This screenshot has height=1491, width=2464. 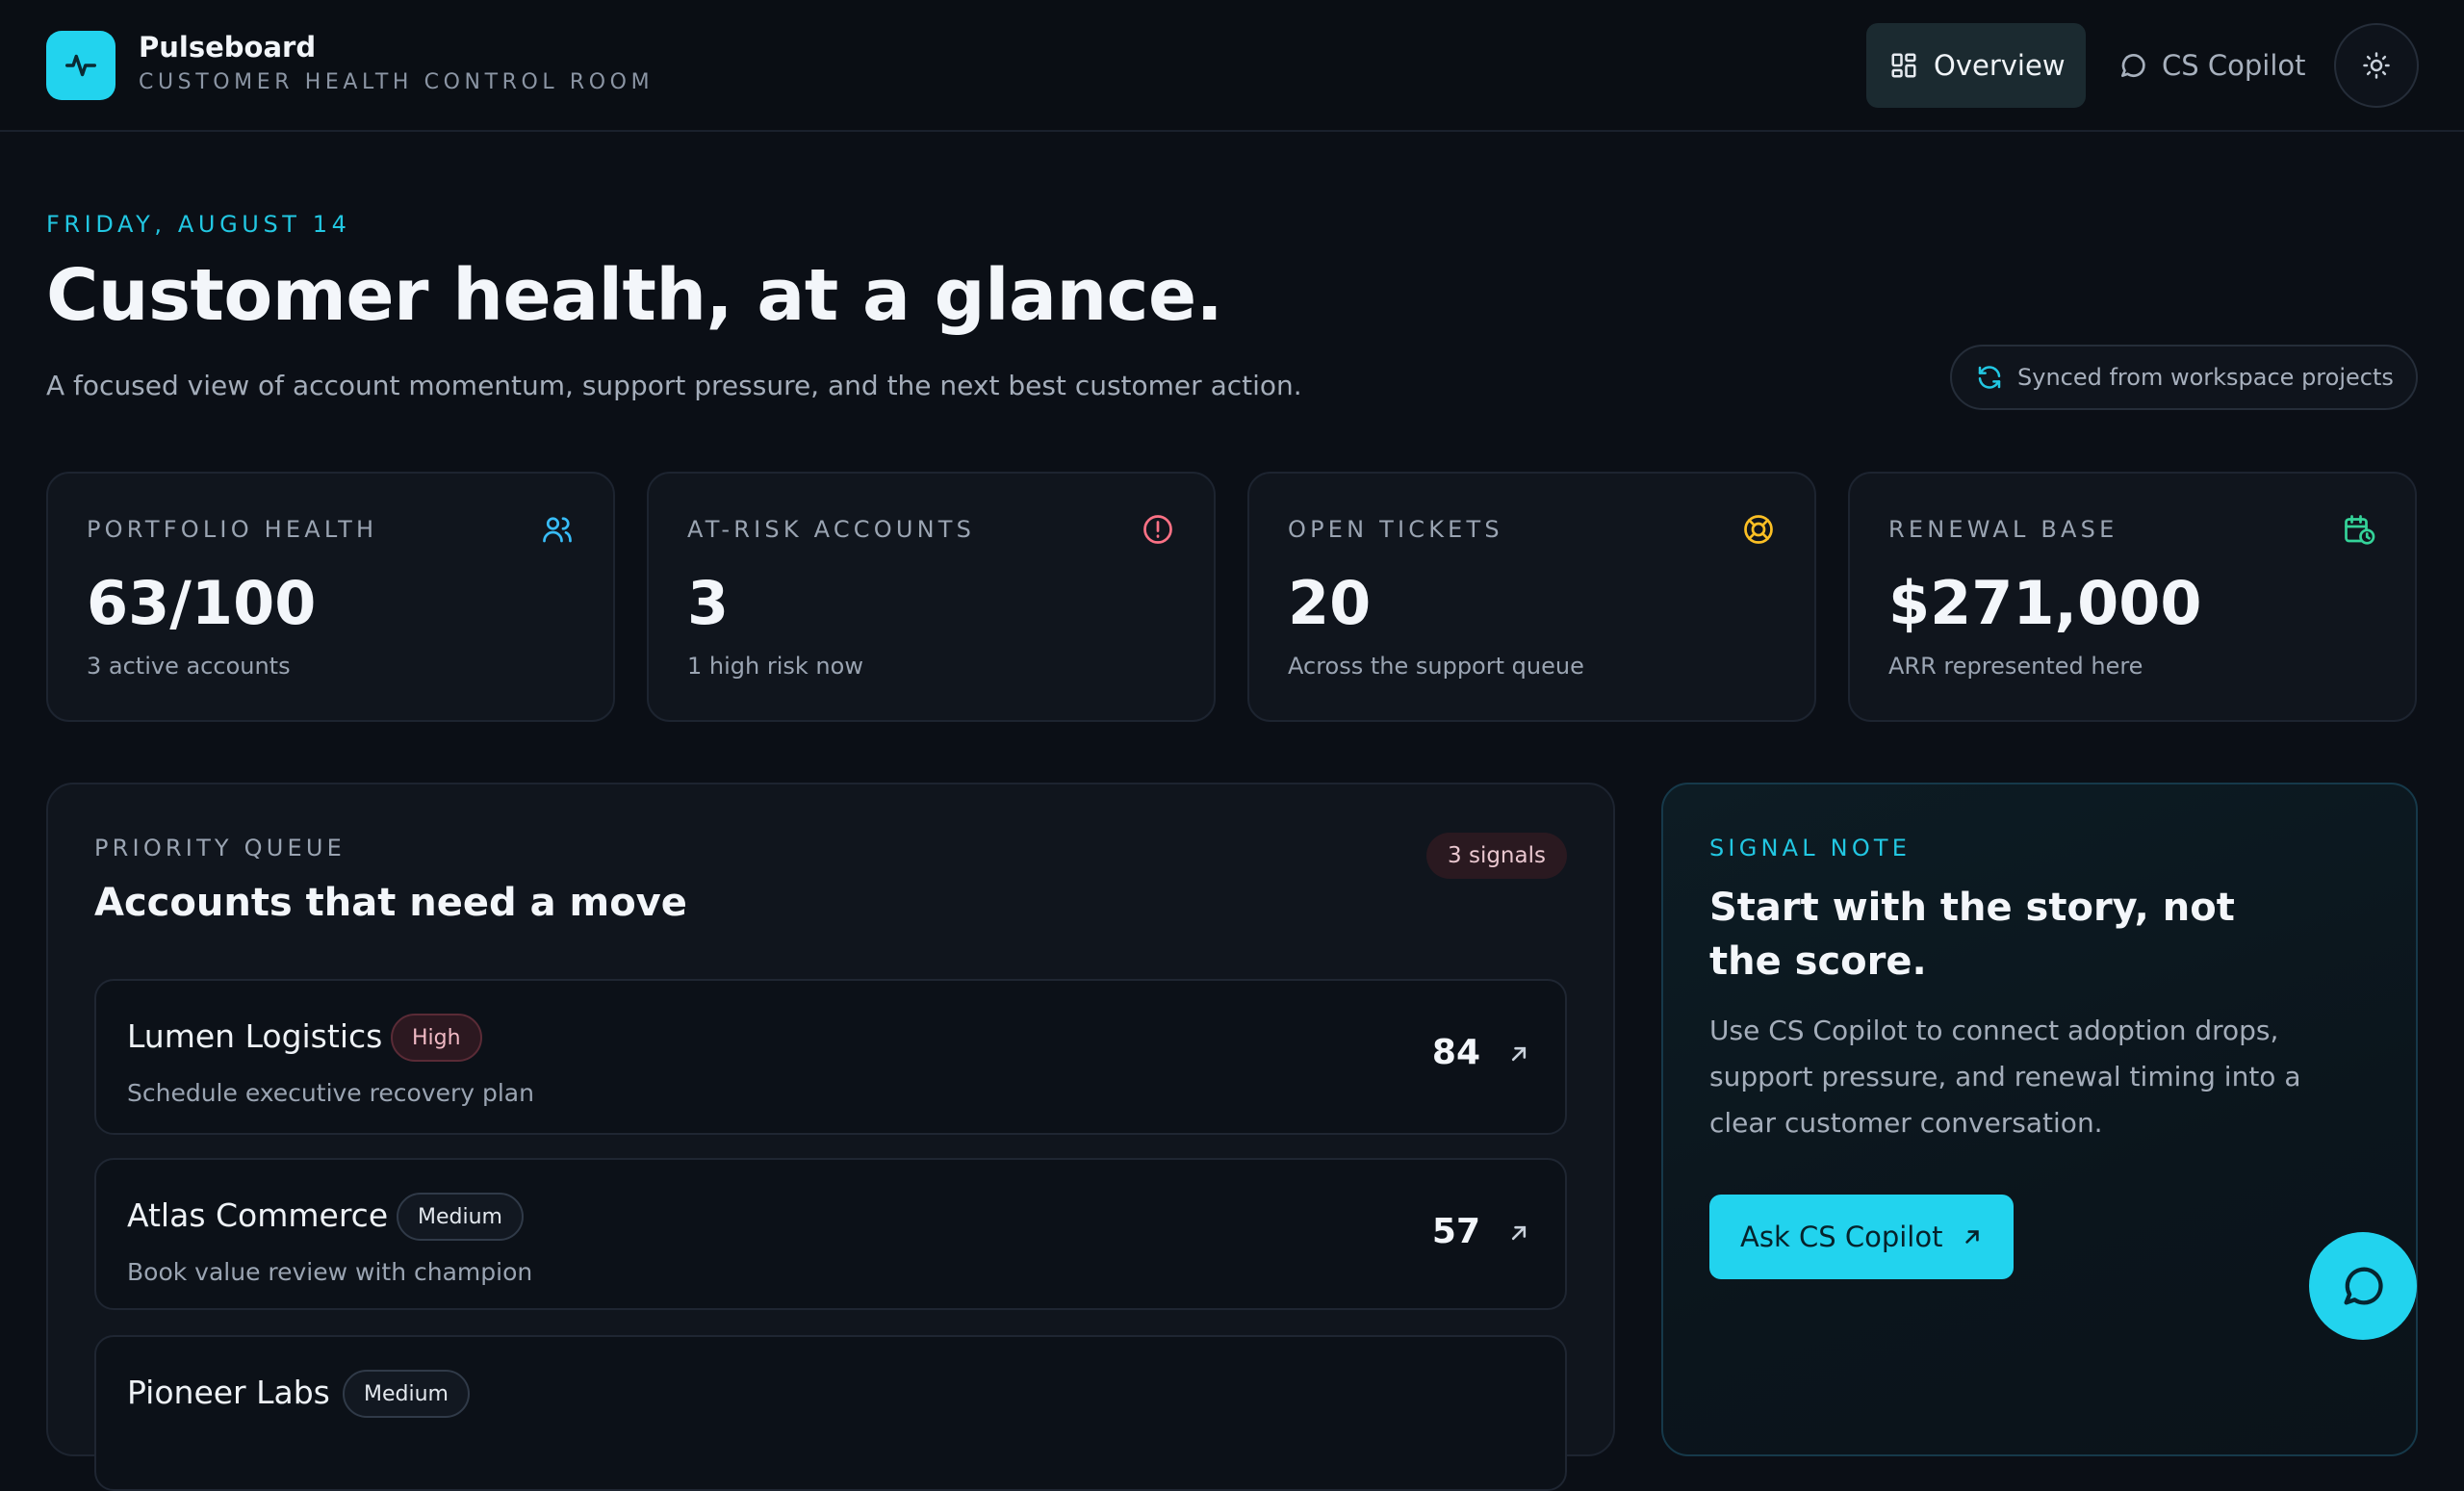 I want to click on section-title: Accounts that need a move, so click(x=390, y=903).